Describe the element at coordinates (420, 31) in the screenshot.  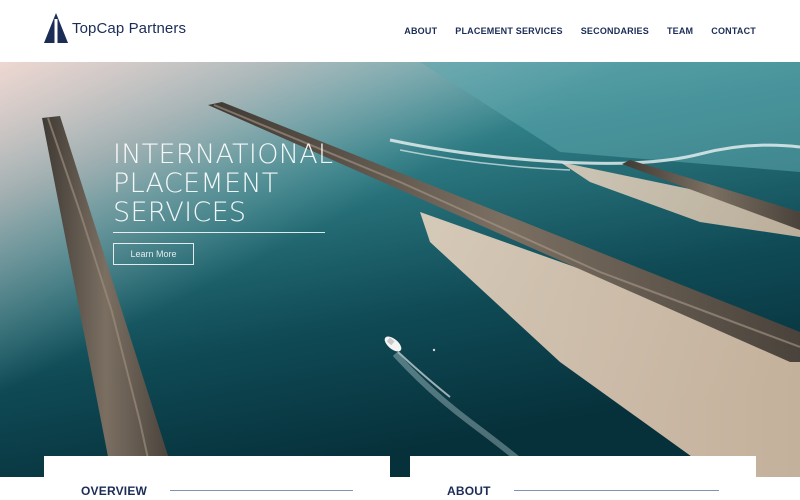
I see `nav-about: ABOUT` at that location.